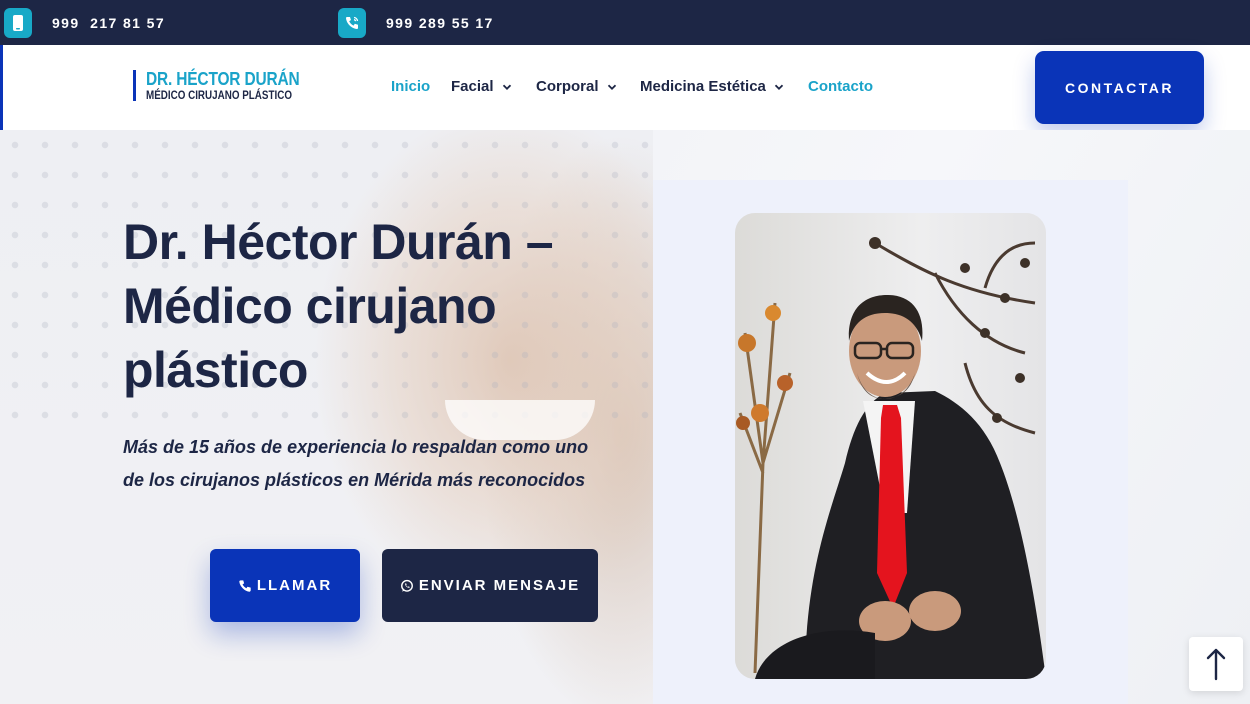 Image resolution: width=1250 pixels, height=704 pixels. I want to click on phone-1-number: 999 217 81 57, so click(109, 22).